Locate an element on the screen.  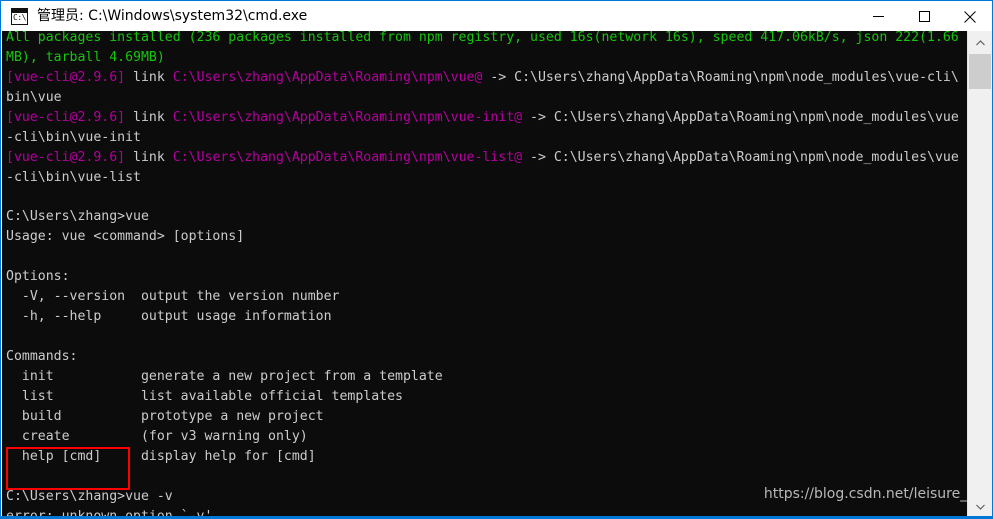
close-button is located at coordinates (969, 16).